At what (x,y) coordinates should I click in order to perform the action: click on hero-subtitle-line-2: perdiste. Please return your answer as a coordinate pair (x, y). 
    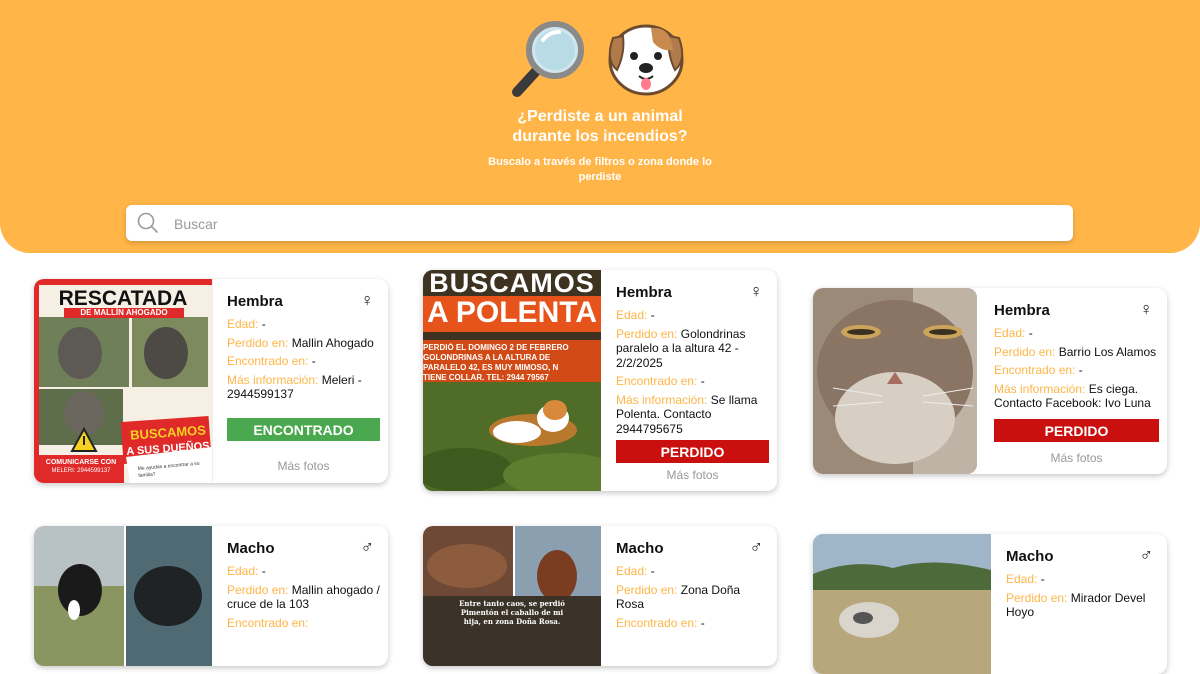
    Looking at the image, I should click on (600, 177).